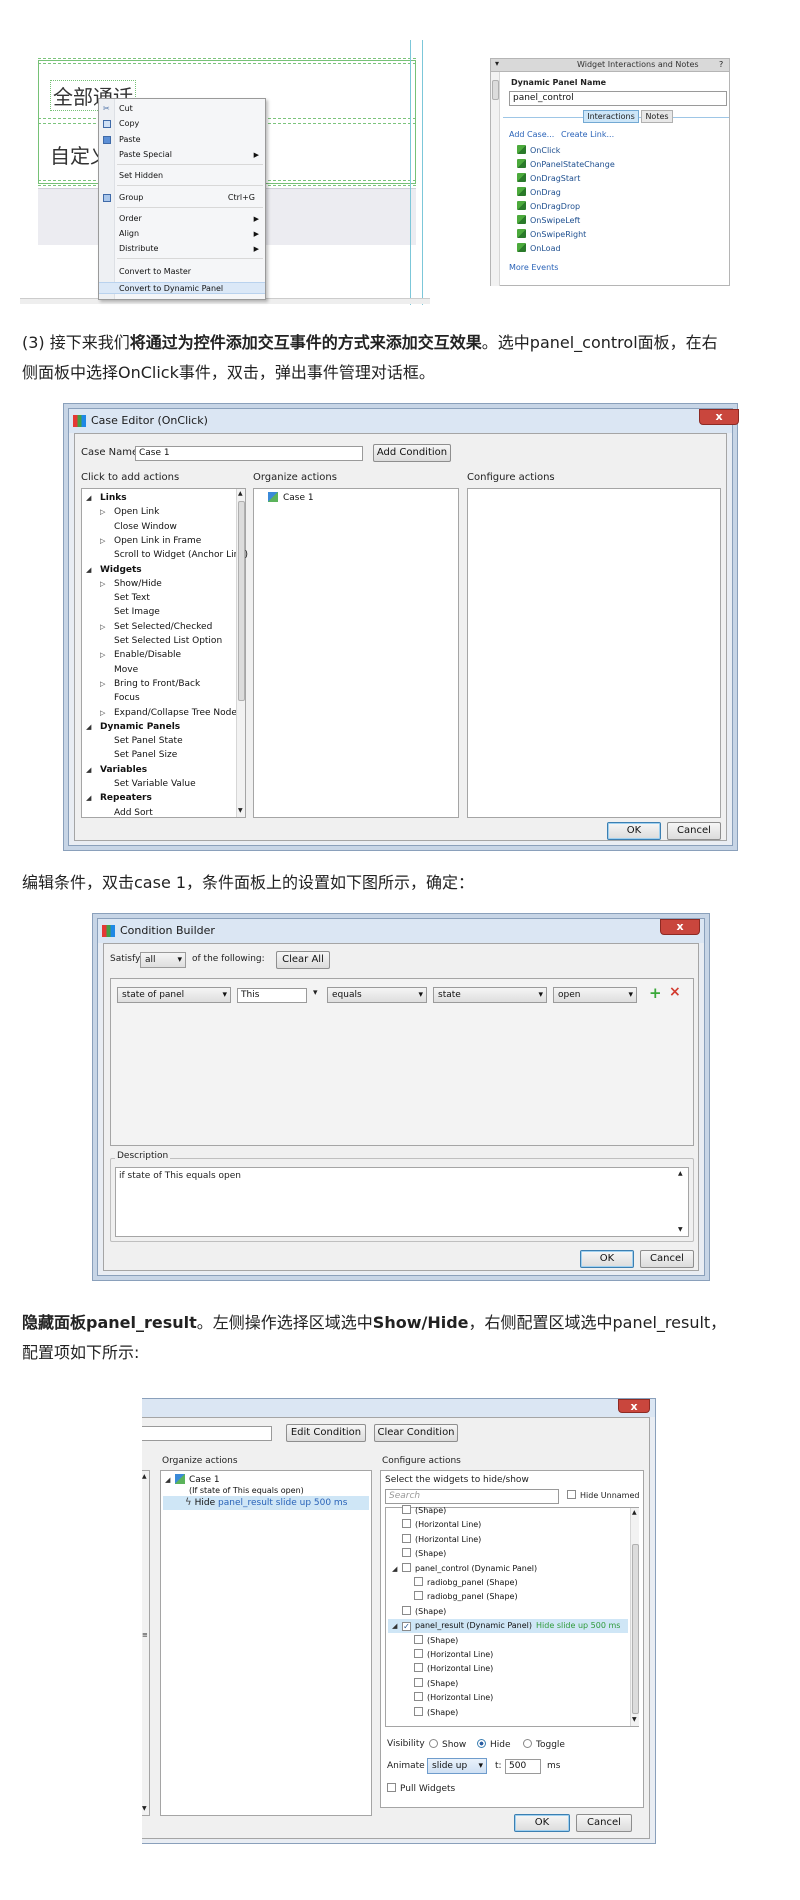 The width and height of the screenshot is (800, 1900). I want to click on action-item: Move, so click(119, 670).